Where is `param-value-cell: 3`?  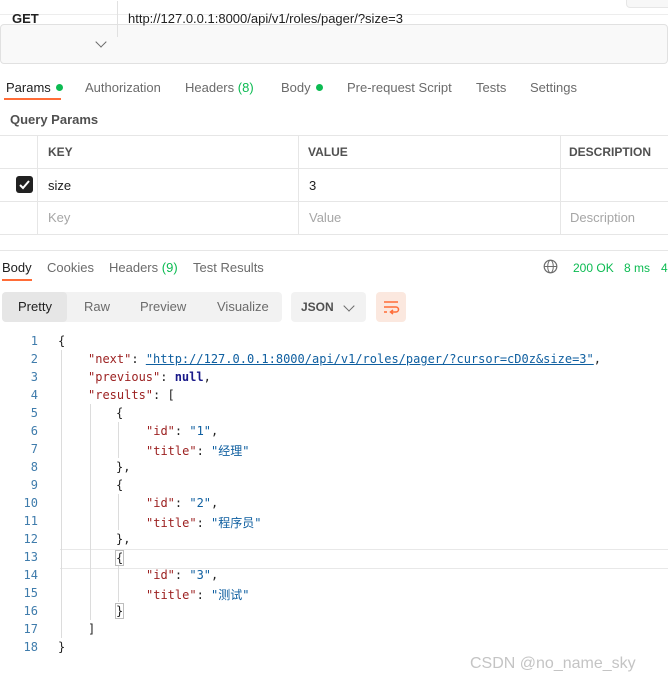 param-value-cell: 3 is located at coordinates (312, 185).